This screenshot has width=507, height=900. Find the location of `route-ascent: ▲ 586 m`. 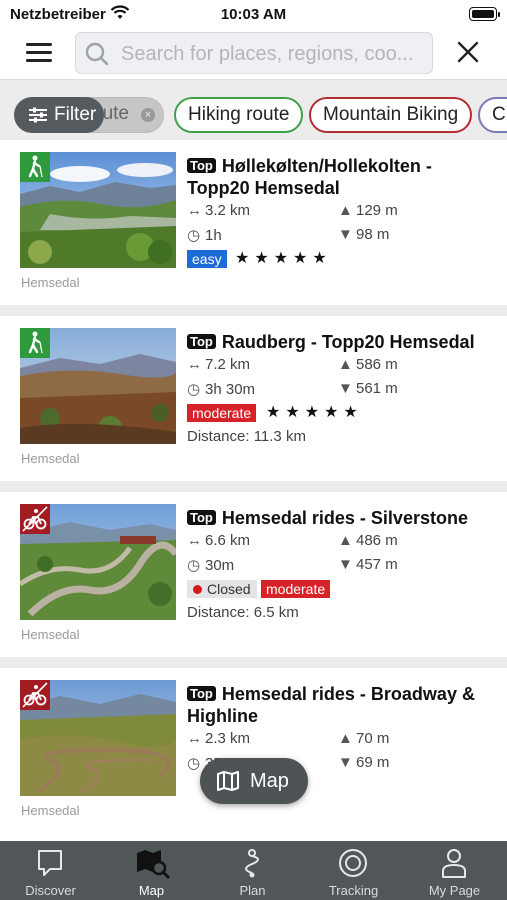

route-ascent: ▲ 586 m is located at coordinates (368, 364).